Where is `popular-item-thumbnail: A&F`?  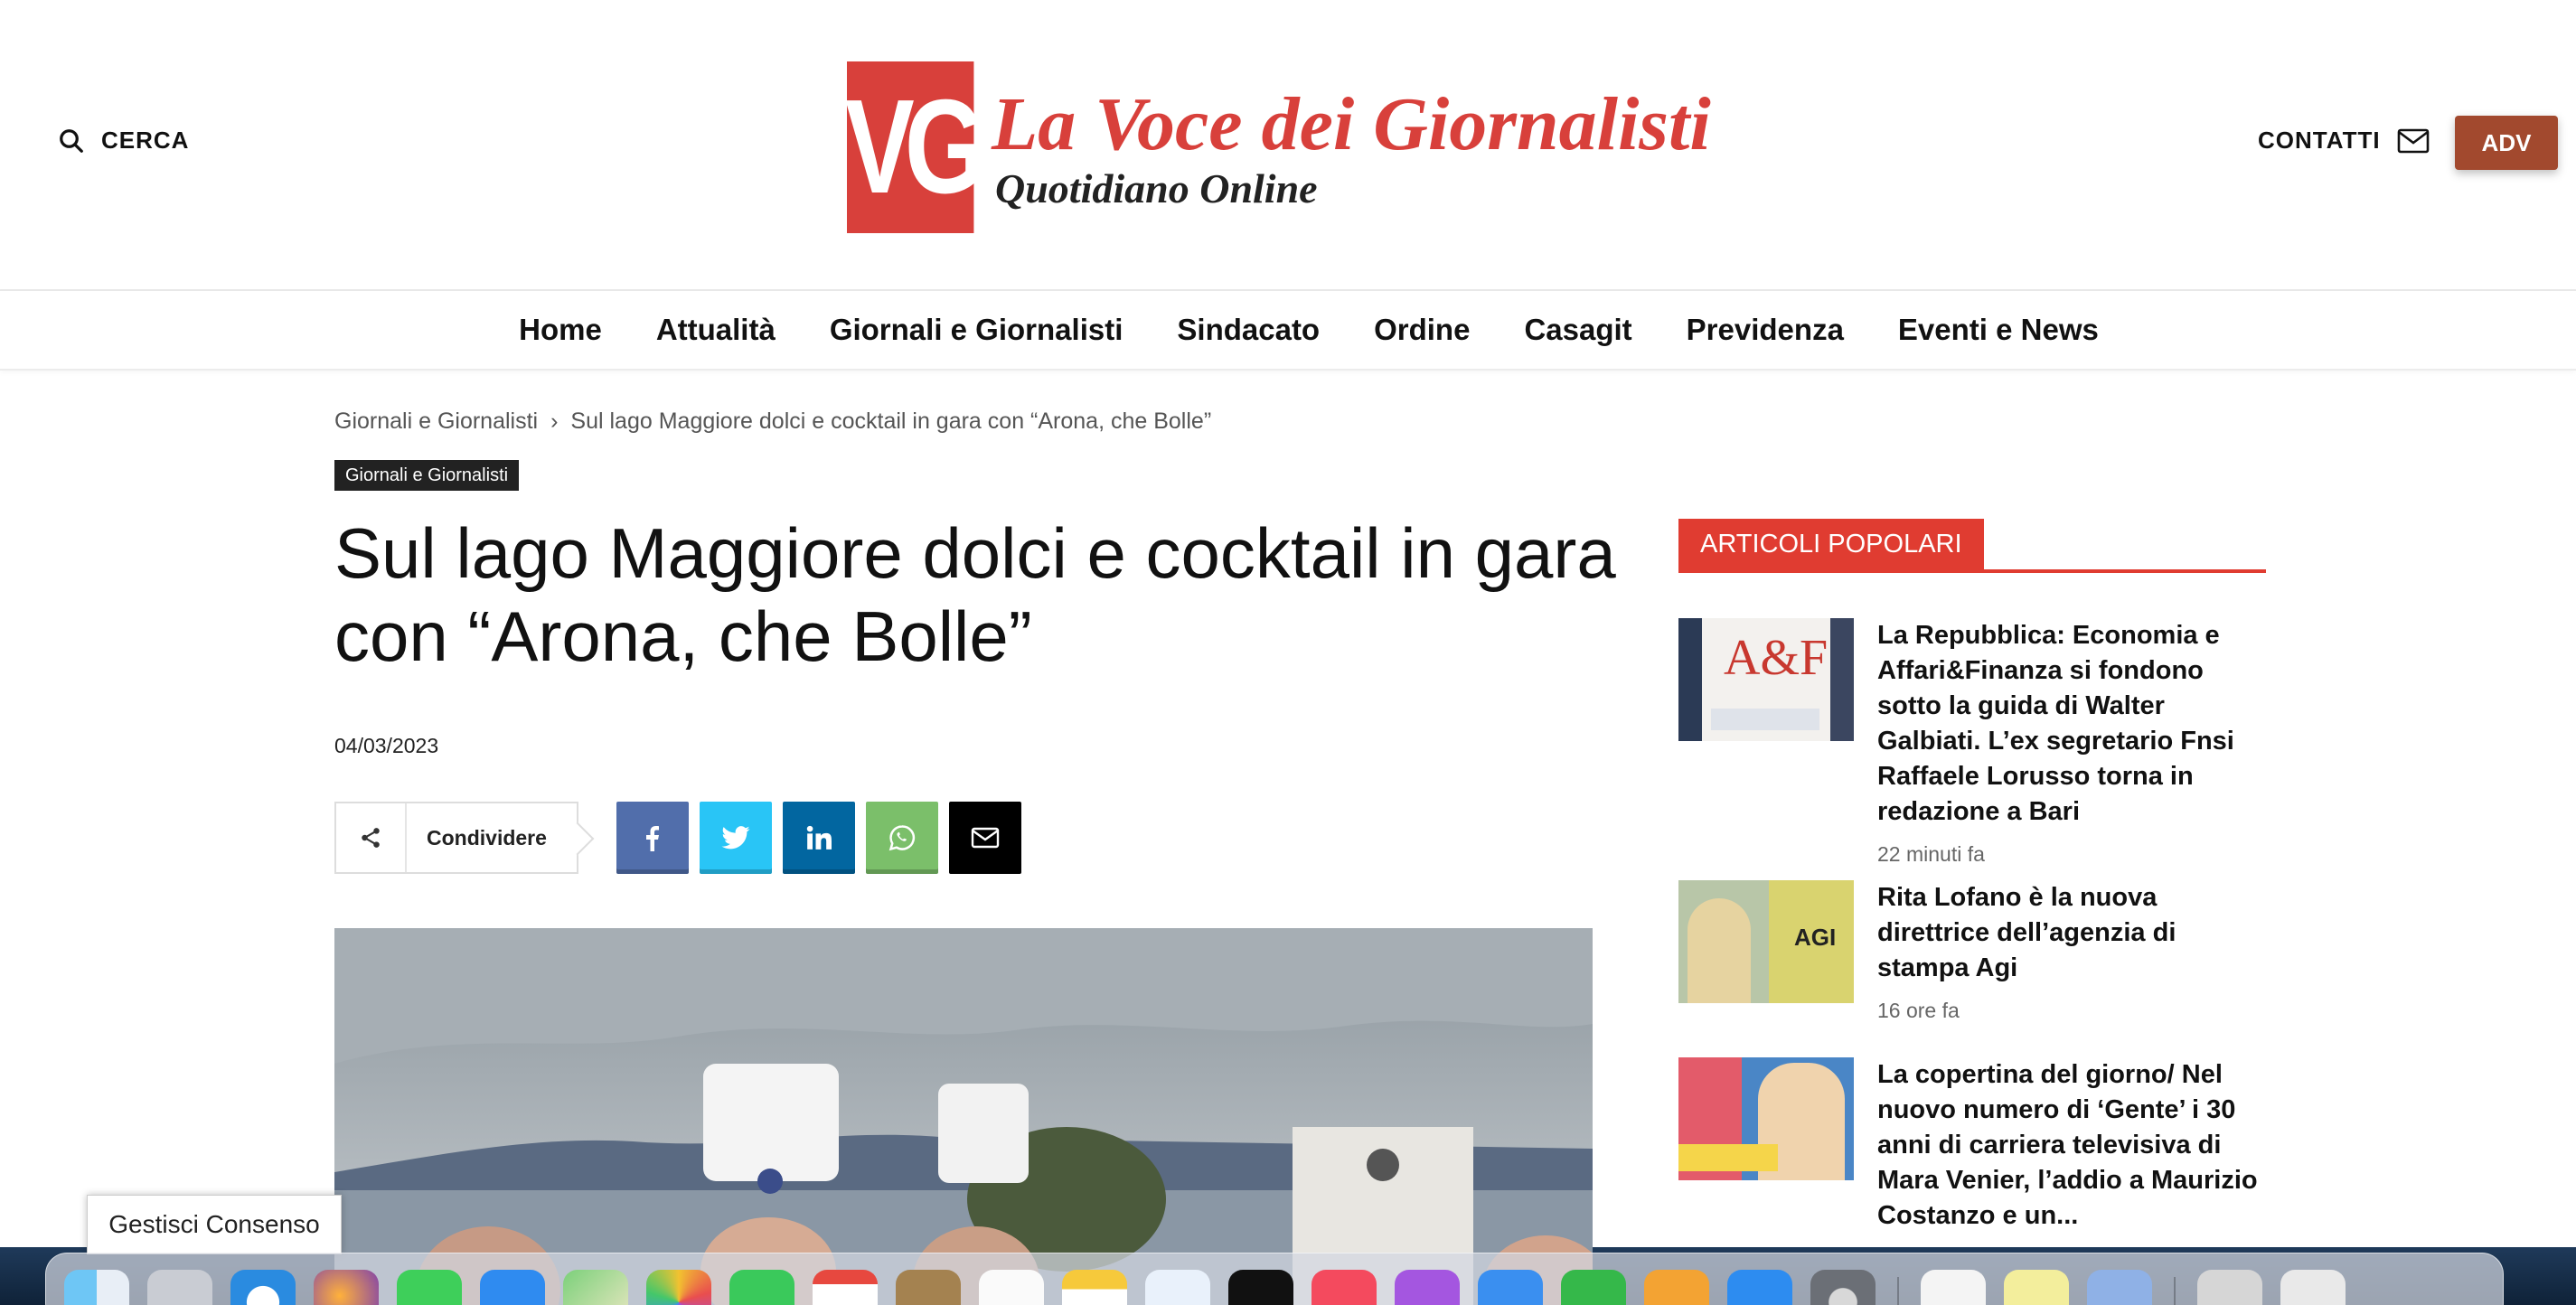
popular-item-thumbnail: A&F is located at coordinates (1766, 679).